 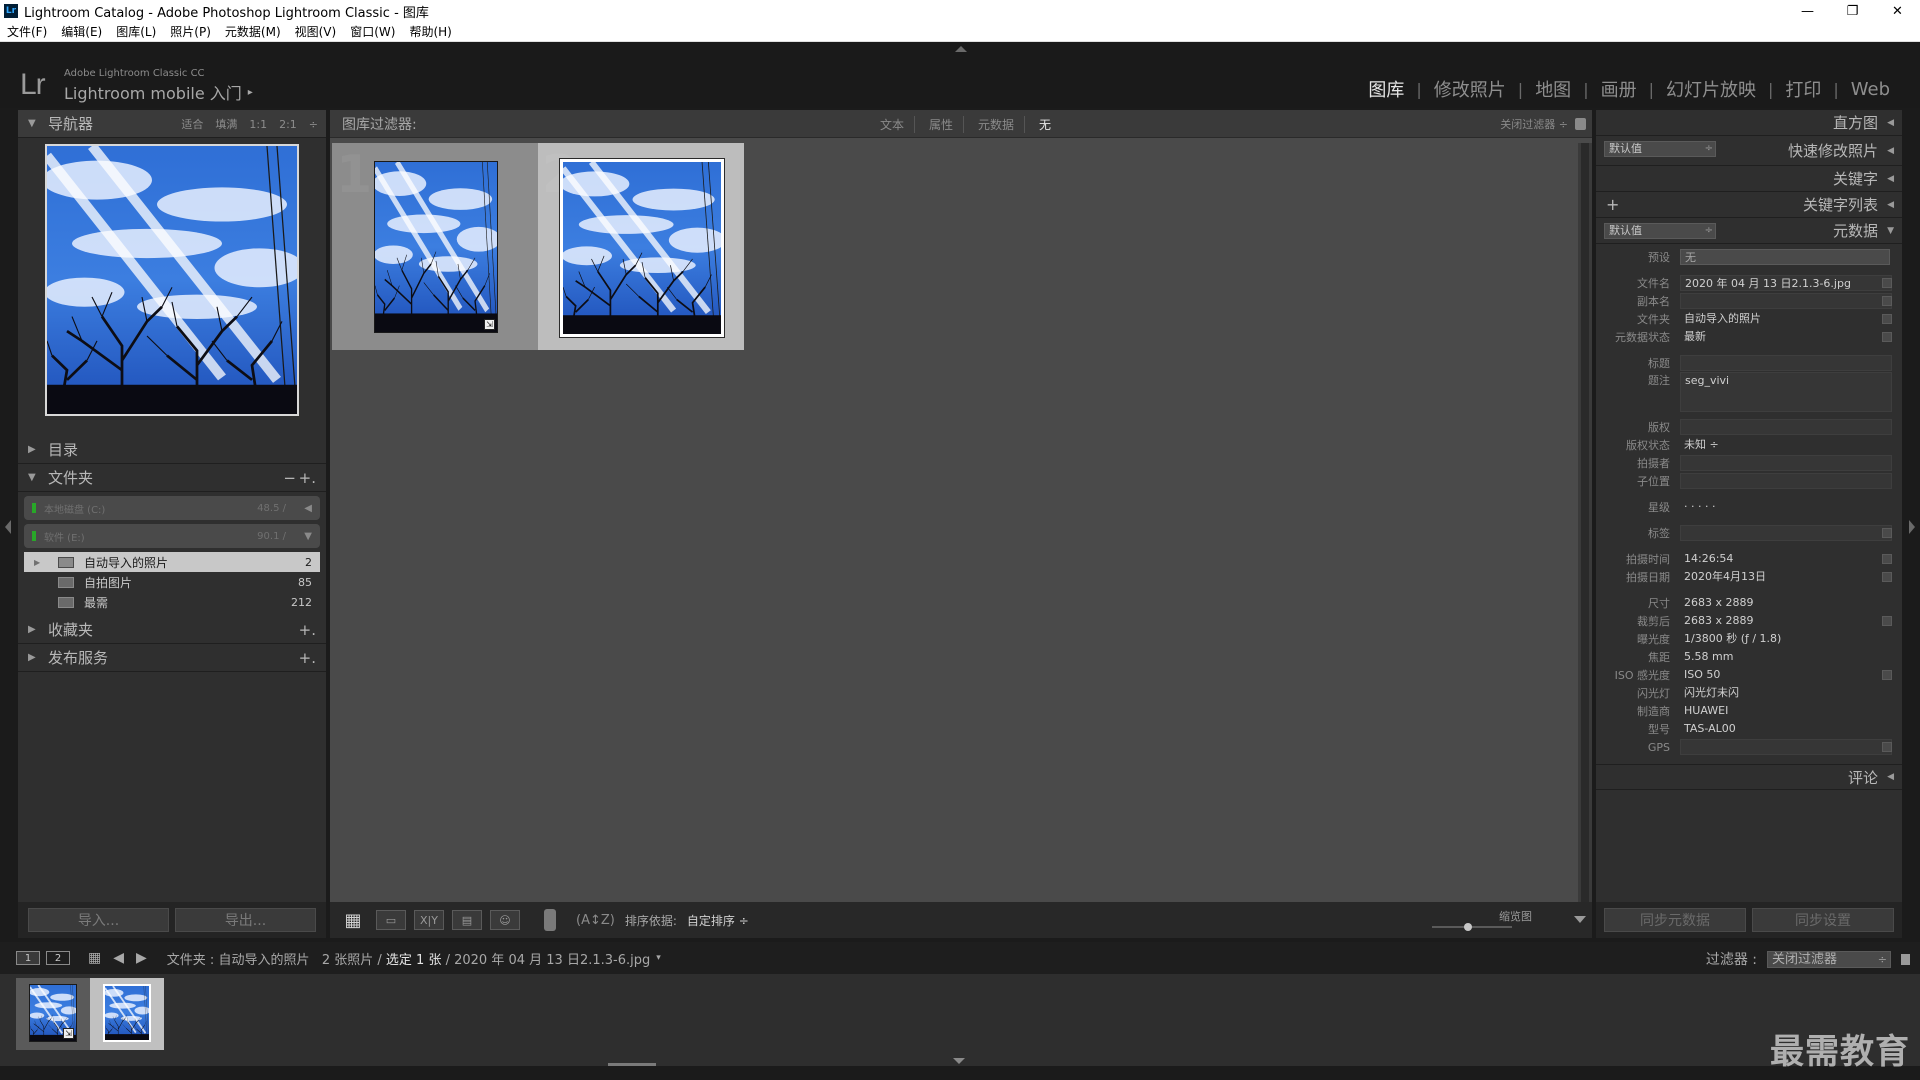 What do you see at coordinates (1905, 959) in the screenshot?
I see `filter-lock-icon` at bounding box center [1905, 959].